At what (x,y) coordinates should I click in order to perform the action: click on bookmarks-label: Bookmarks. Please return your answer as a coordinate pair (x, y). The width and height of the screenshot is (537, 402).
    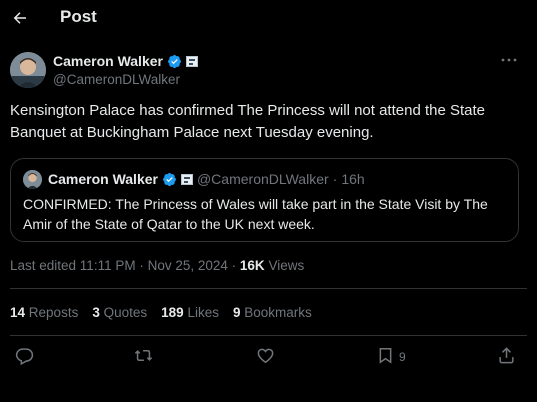
    Looking at the image, I should click on (278, 312).